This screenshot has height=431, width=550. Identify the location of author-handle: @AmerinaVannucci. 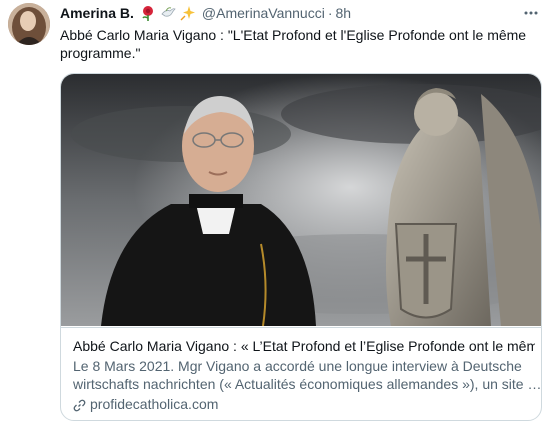
(263, 13).